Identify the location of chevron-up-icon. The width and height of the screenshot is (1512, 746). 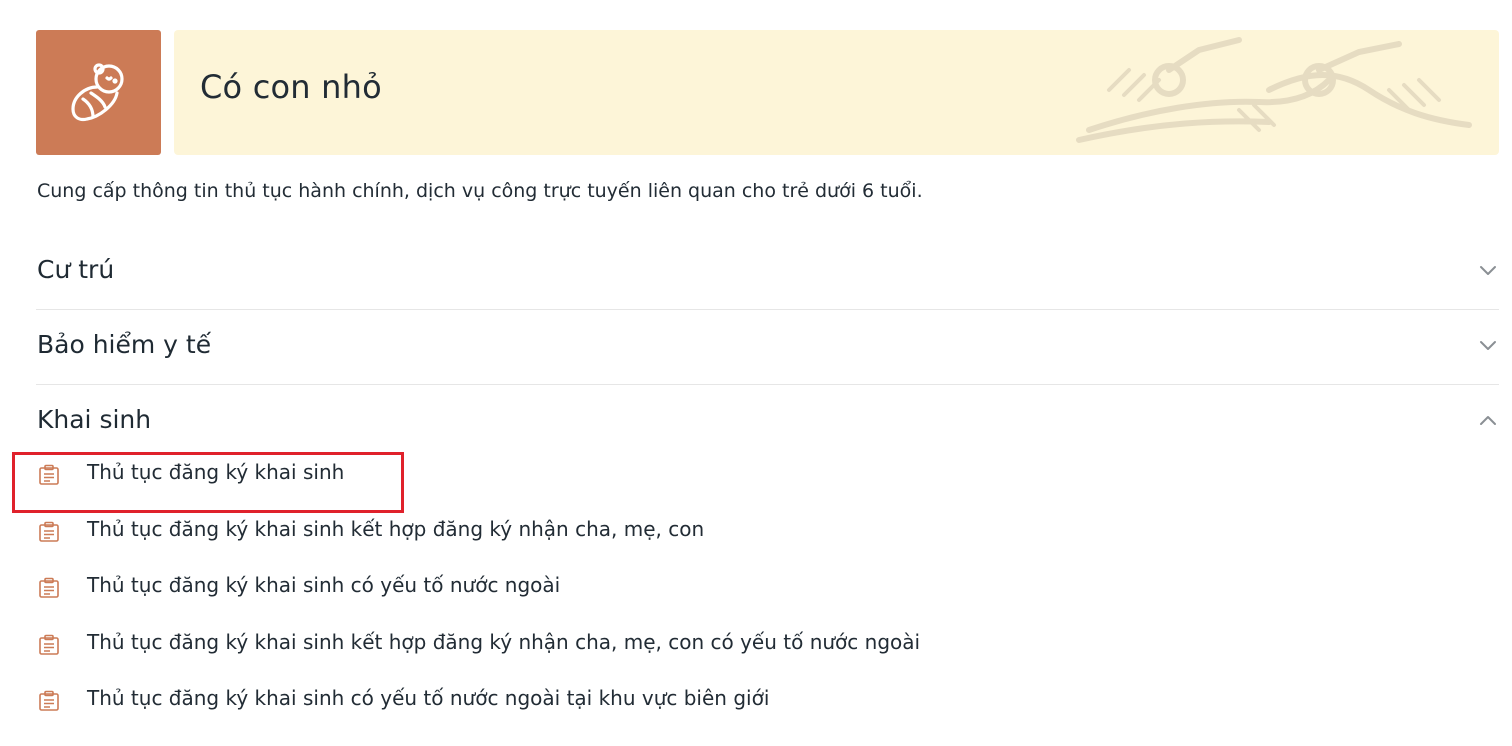
(1488, 420).